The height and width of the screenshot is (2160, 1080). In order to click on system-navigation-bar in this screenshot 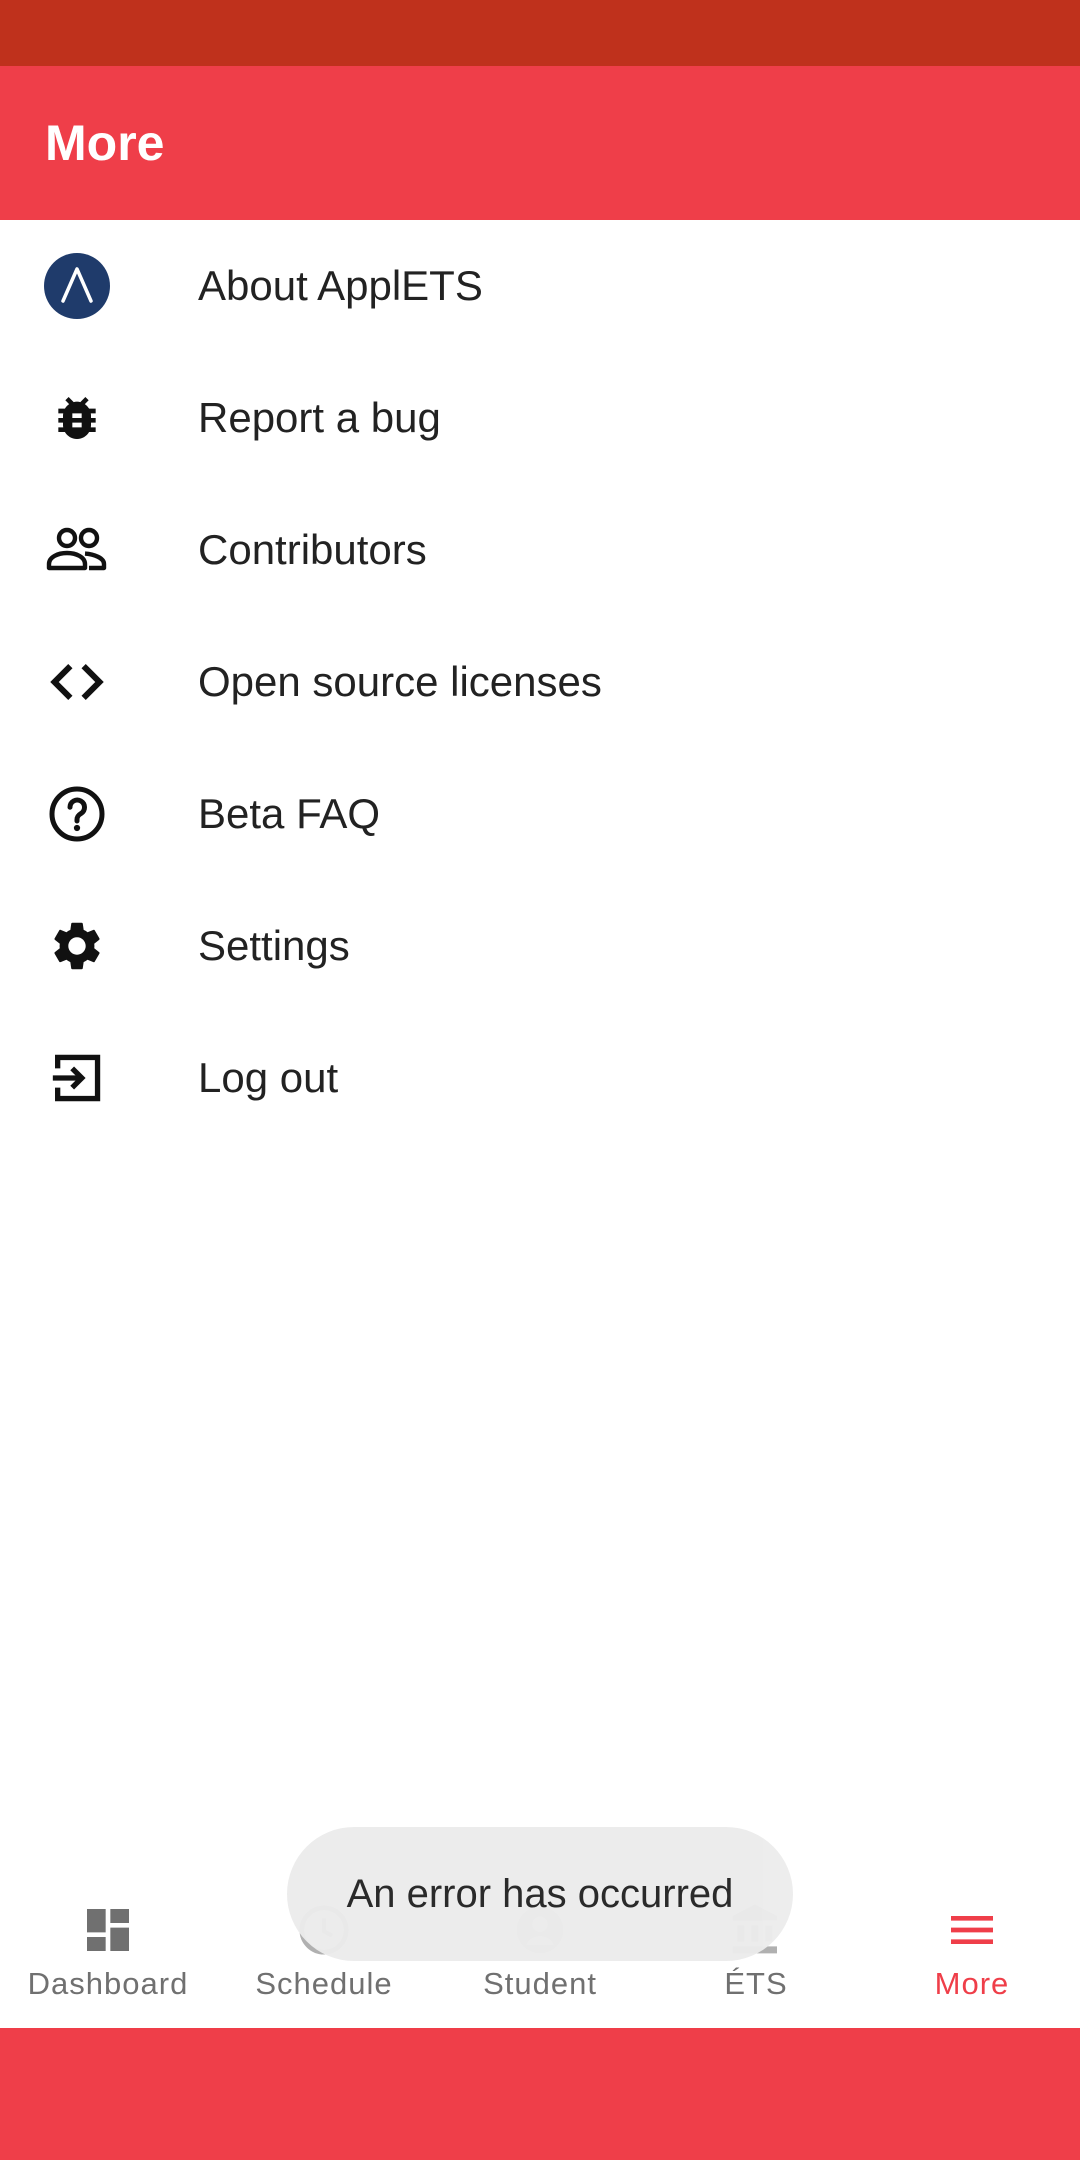, I will do `click(540, 2094)`.